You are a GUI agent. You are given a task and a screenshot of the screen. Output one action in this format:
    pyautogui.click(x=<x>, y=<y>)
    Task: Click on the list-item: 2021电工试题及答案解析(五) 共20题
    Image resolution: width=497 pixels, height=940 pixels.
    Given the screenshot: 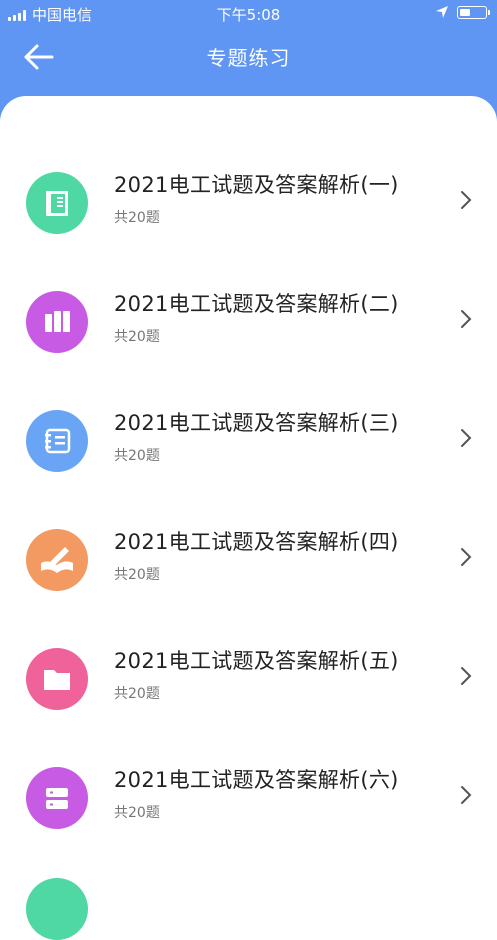 What is the action you would take?
    pyautogui.click(x=248, y=695)
    